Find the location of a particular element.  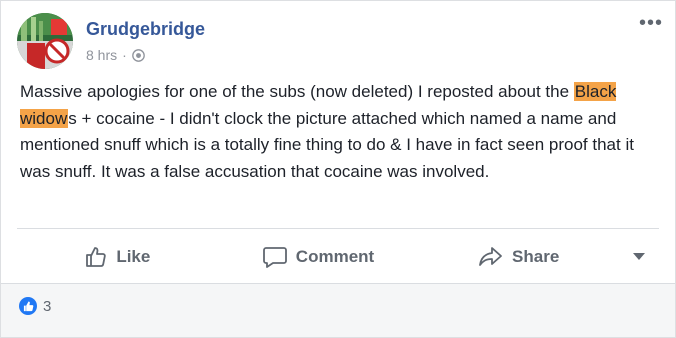

author-avatar is located at coordinates (45, 41).